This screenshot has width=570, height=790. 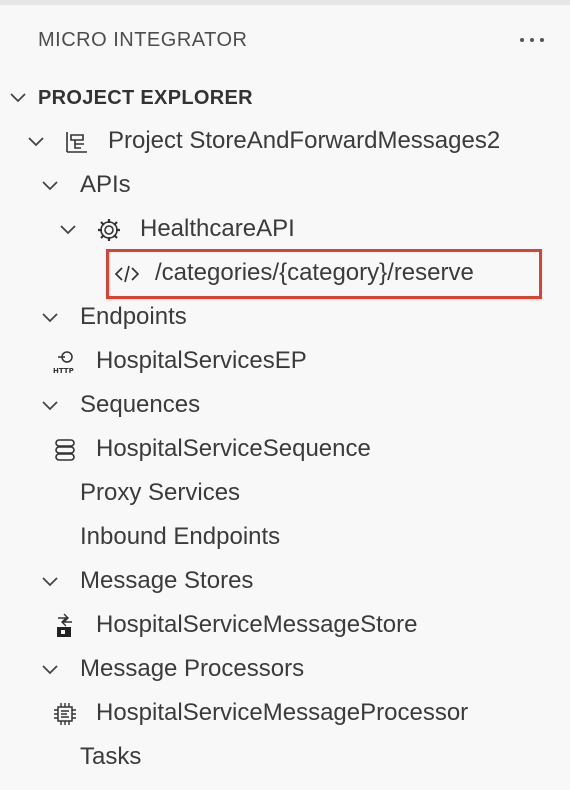 I want to click on tree-item-label: APIs, so click(x=105, y=184).